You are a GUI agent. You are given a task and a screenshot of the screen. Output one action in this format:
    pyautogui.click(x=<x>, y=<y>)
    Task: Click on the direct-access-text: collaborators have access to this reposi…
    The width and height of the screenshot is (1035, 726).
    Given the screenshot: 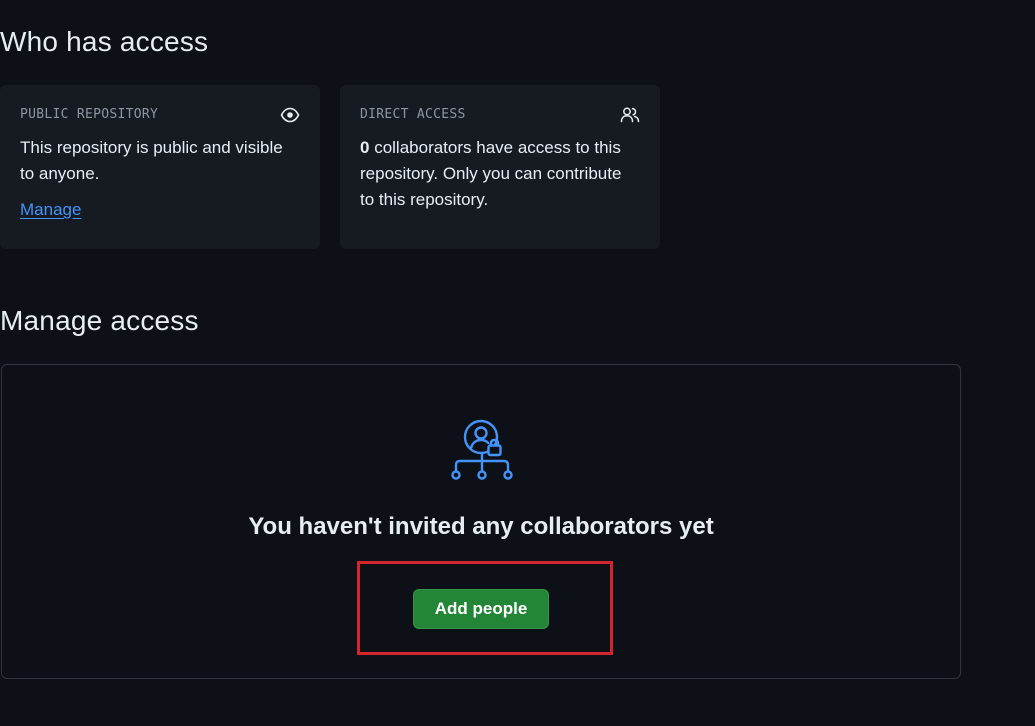 What is the action you would take?
    pyautogui.click(x=491, y=173)
    